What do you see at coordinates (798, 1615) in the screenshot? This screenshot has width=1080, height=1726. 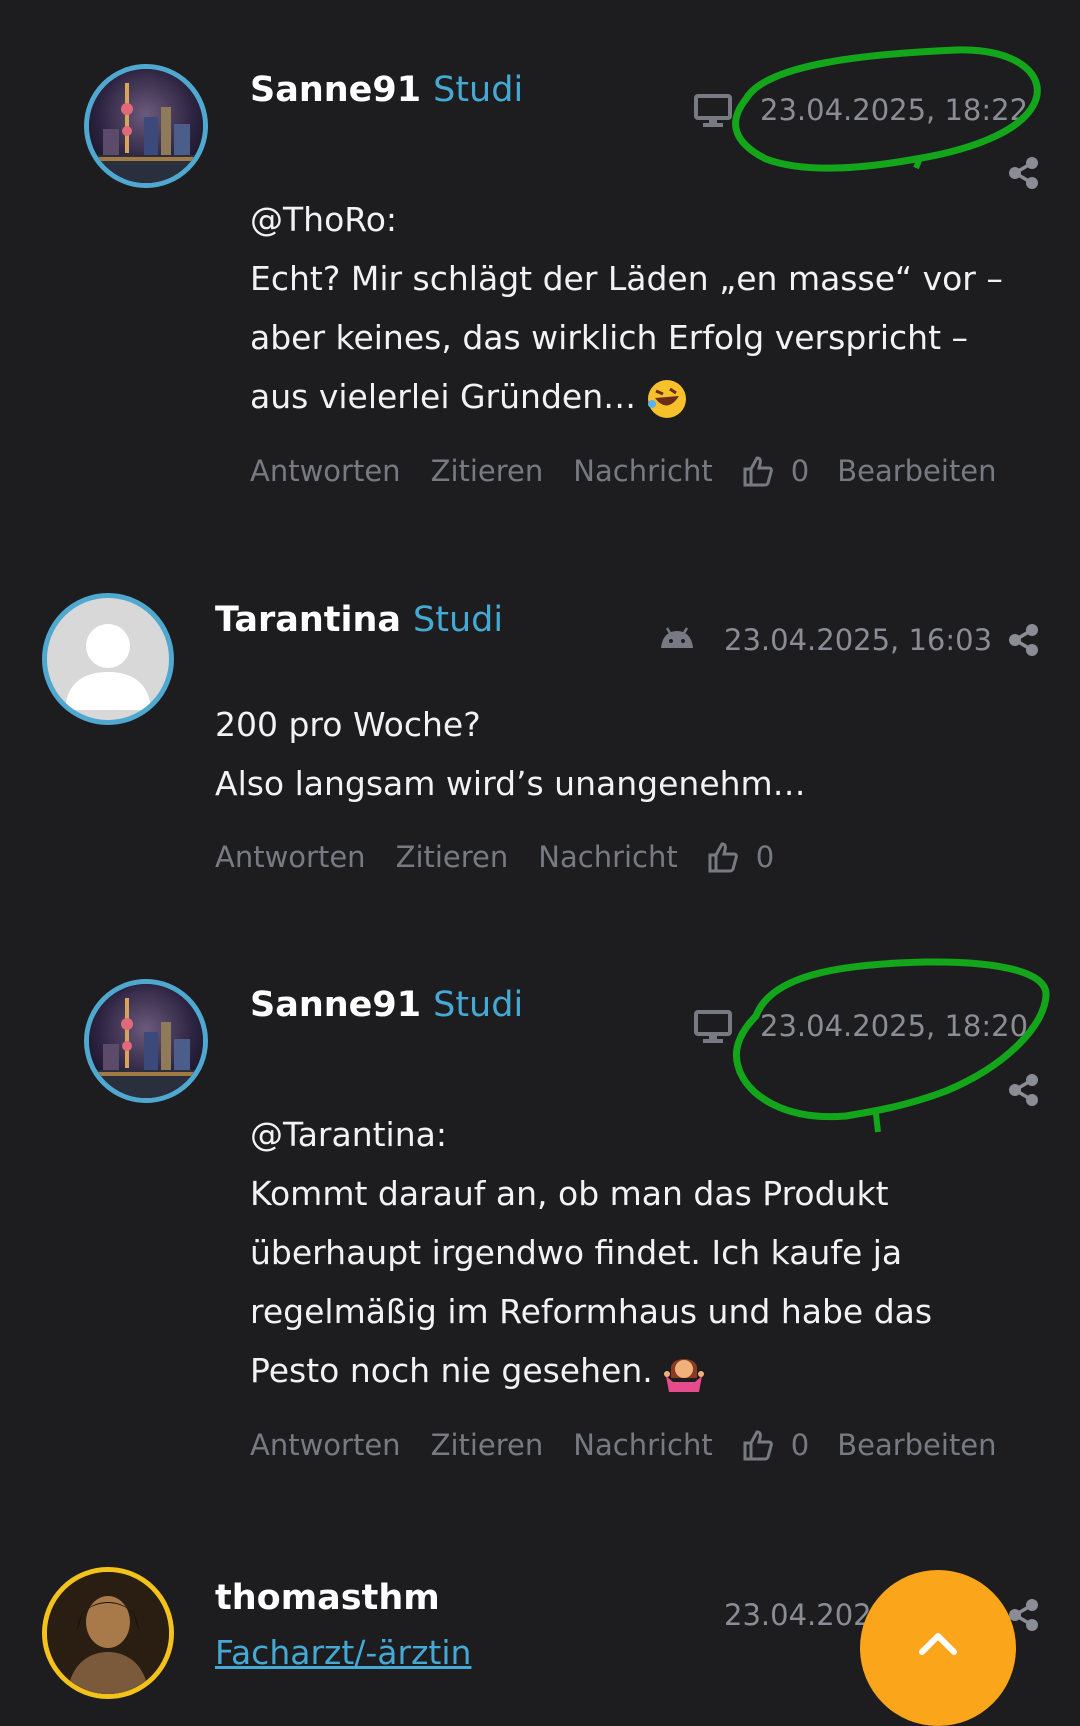 I see `post-date: 23.04.202` at bounding box center [798, 1615].